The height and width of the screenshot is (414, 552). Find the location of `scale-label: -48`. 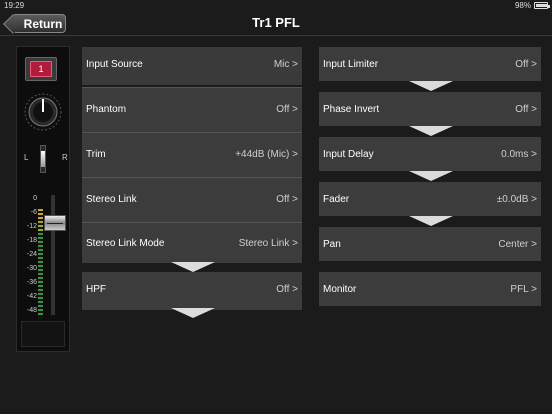

scale-label: -48 is located at coordinates (31, 310).